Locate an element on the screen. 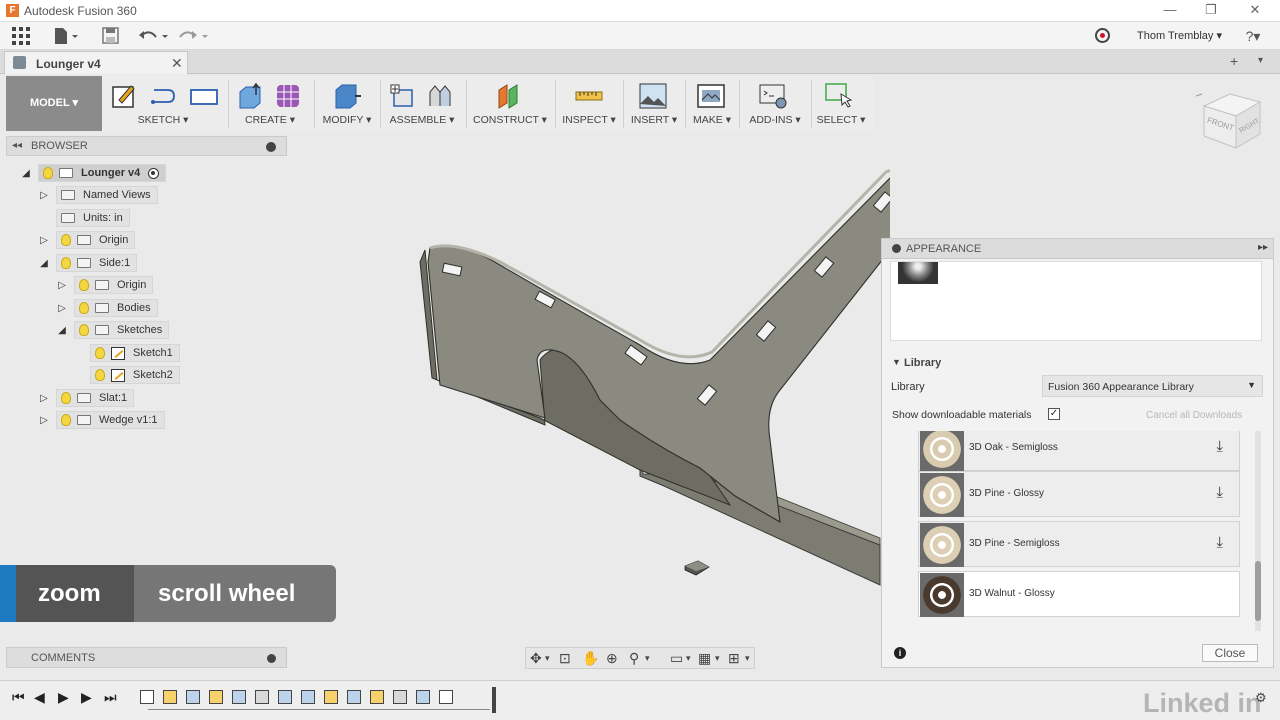  look-at-icon: ⊡ is located at coordinates (565, 658).